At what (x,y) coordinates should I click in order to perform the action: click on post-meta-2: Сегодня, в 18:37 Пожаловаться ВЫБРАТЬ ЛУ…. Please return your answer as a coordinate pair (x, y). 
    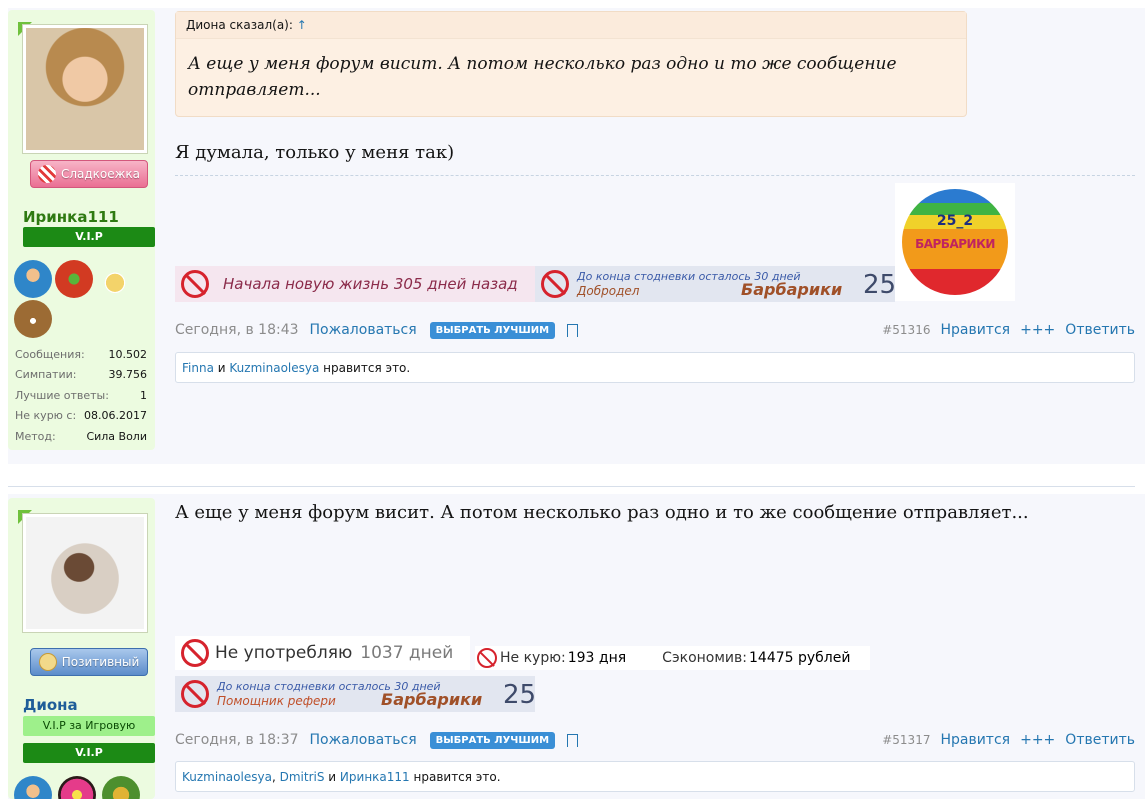
    Looking at the image, I should click on (655, 740).